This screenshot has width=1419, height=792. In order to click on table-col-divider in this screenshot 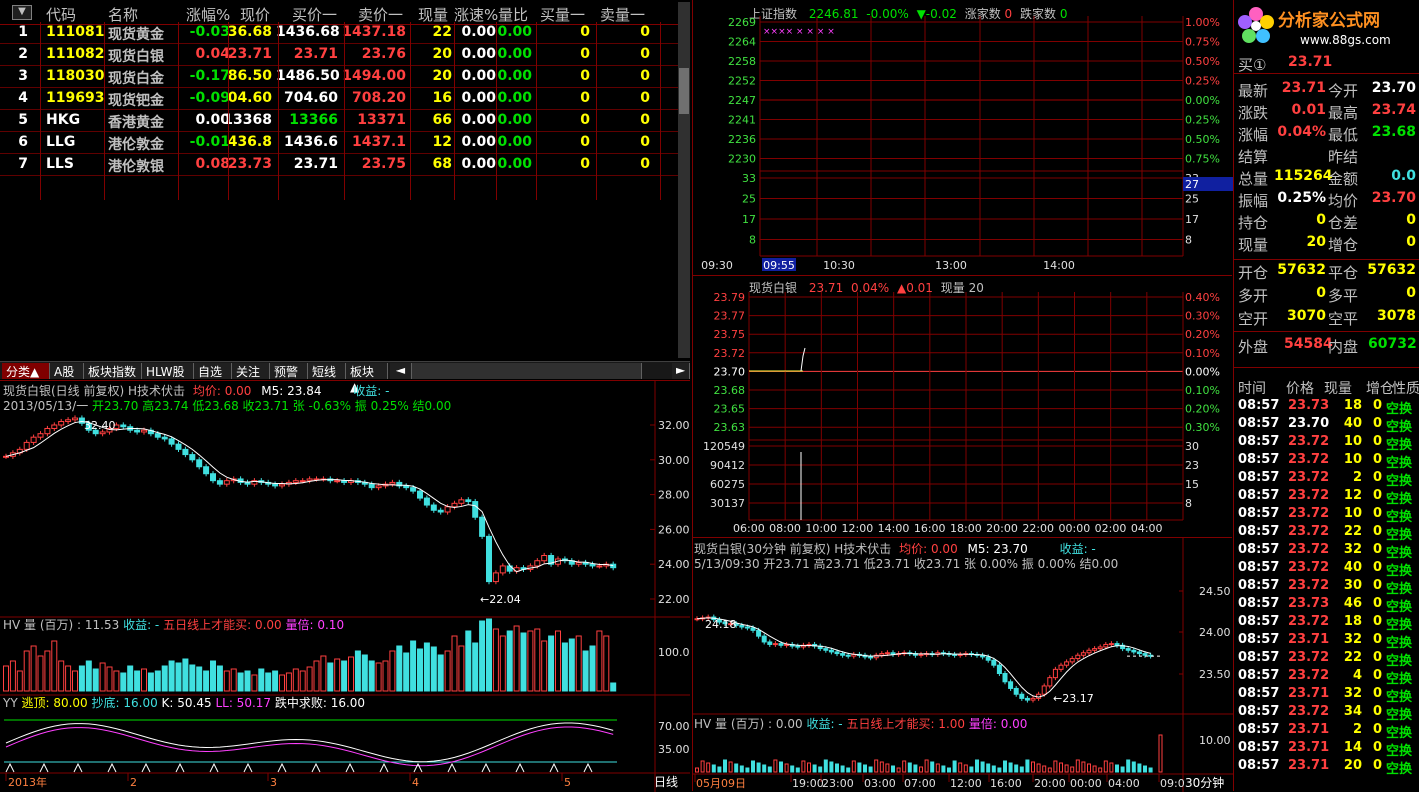, I will do `click(228, 111)`.